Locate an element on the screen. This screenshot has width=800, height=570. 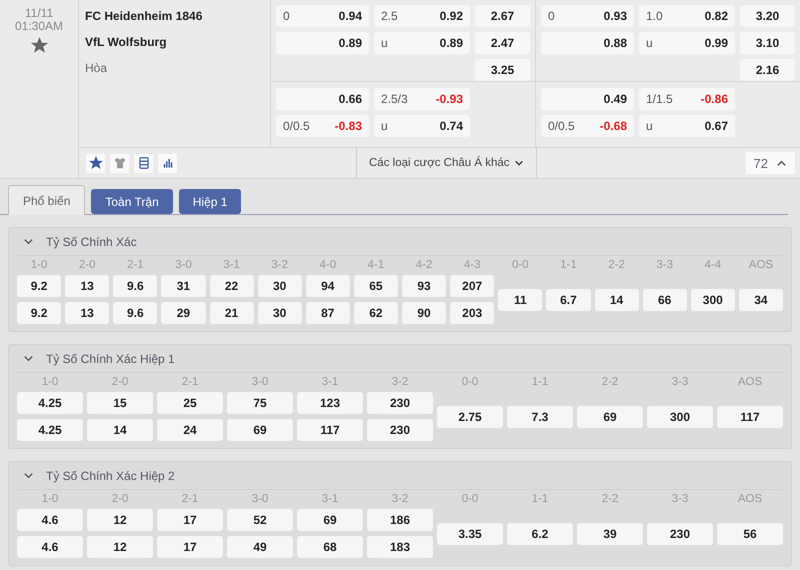
score-label: 3-2 is located at coordinates (400, 499).